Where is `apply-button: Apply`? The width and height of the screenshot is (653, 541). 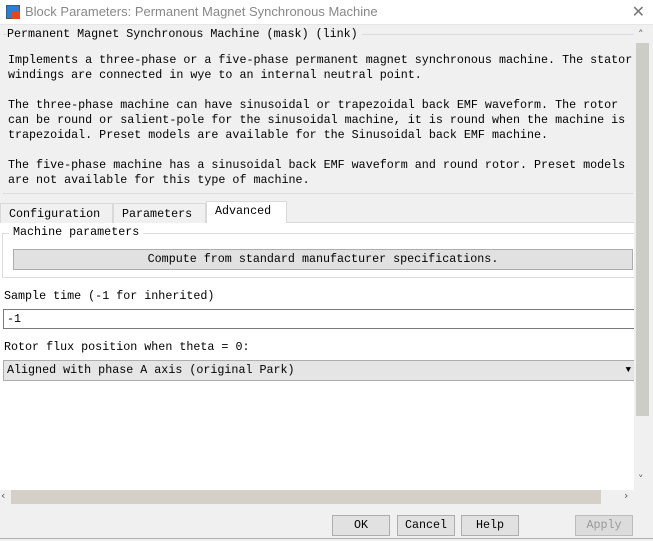
apply-button: Apply is located at coordinates (604, 525).